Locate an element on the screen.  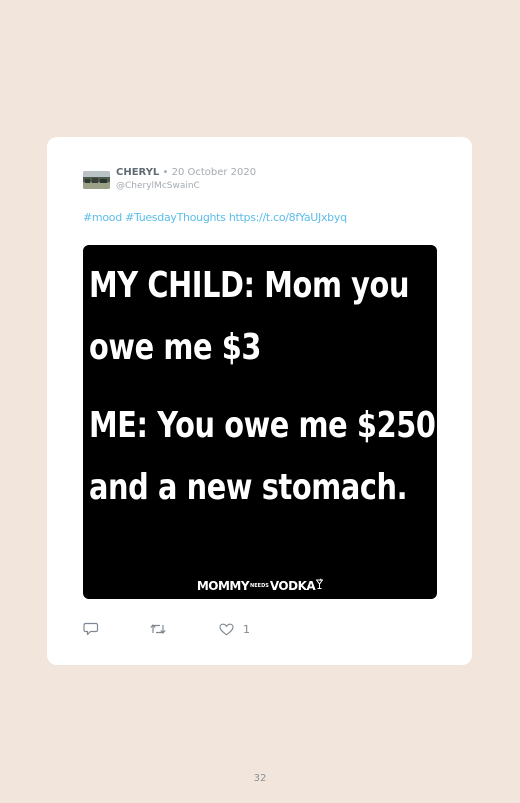
retweet-icon is located at coordinates (158, 629).